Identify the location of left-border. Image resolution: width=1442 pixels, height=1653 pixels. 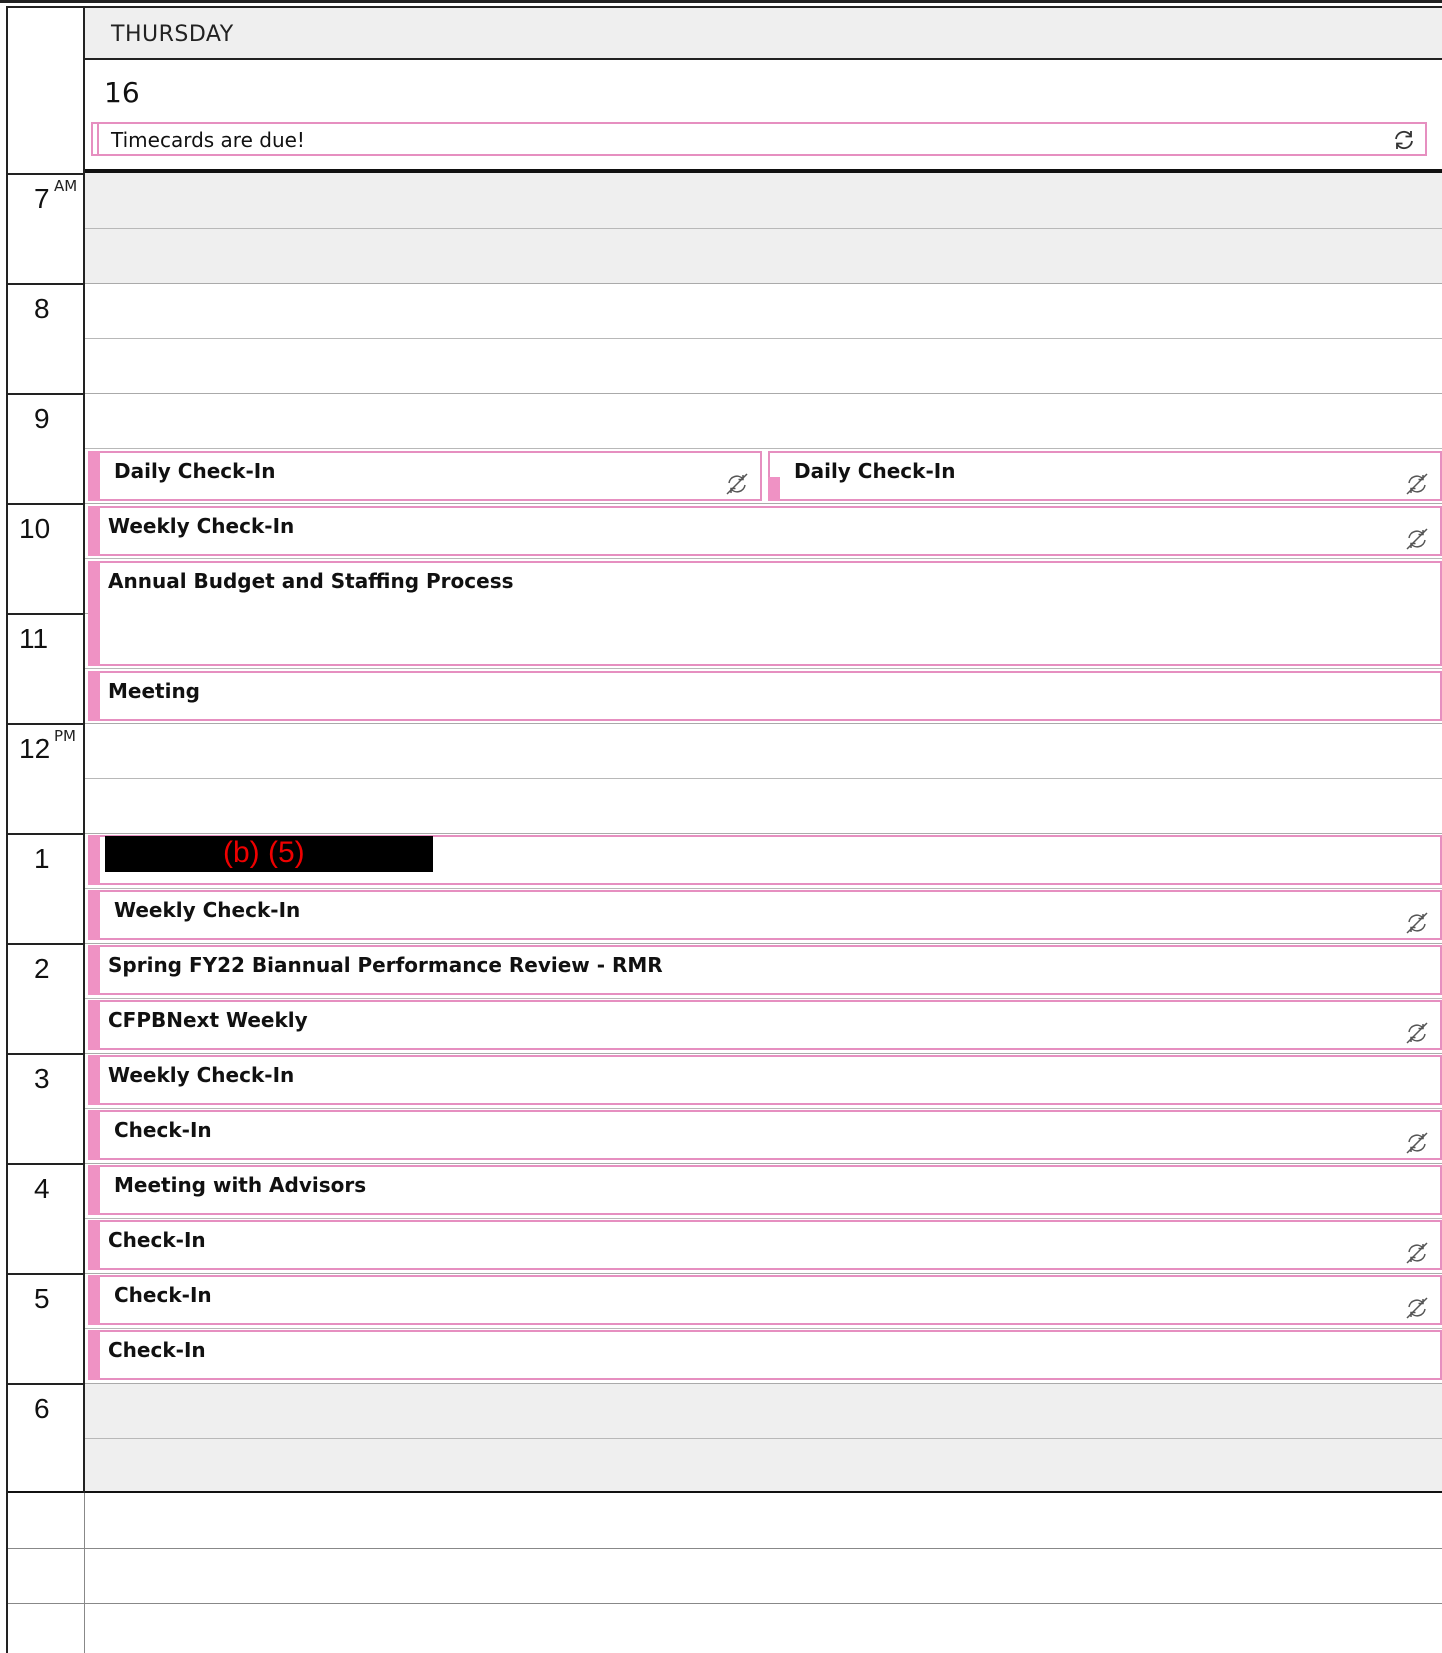
(7, 829).